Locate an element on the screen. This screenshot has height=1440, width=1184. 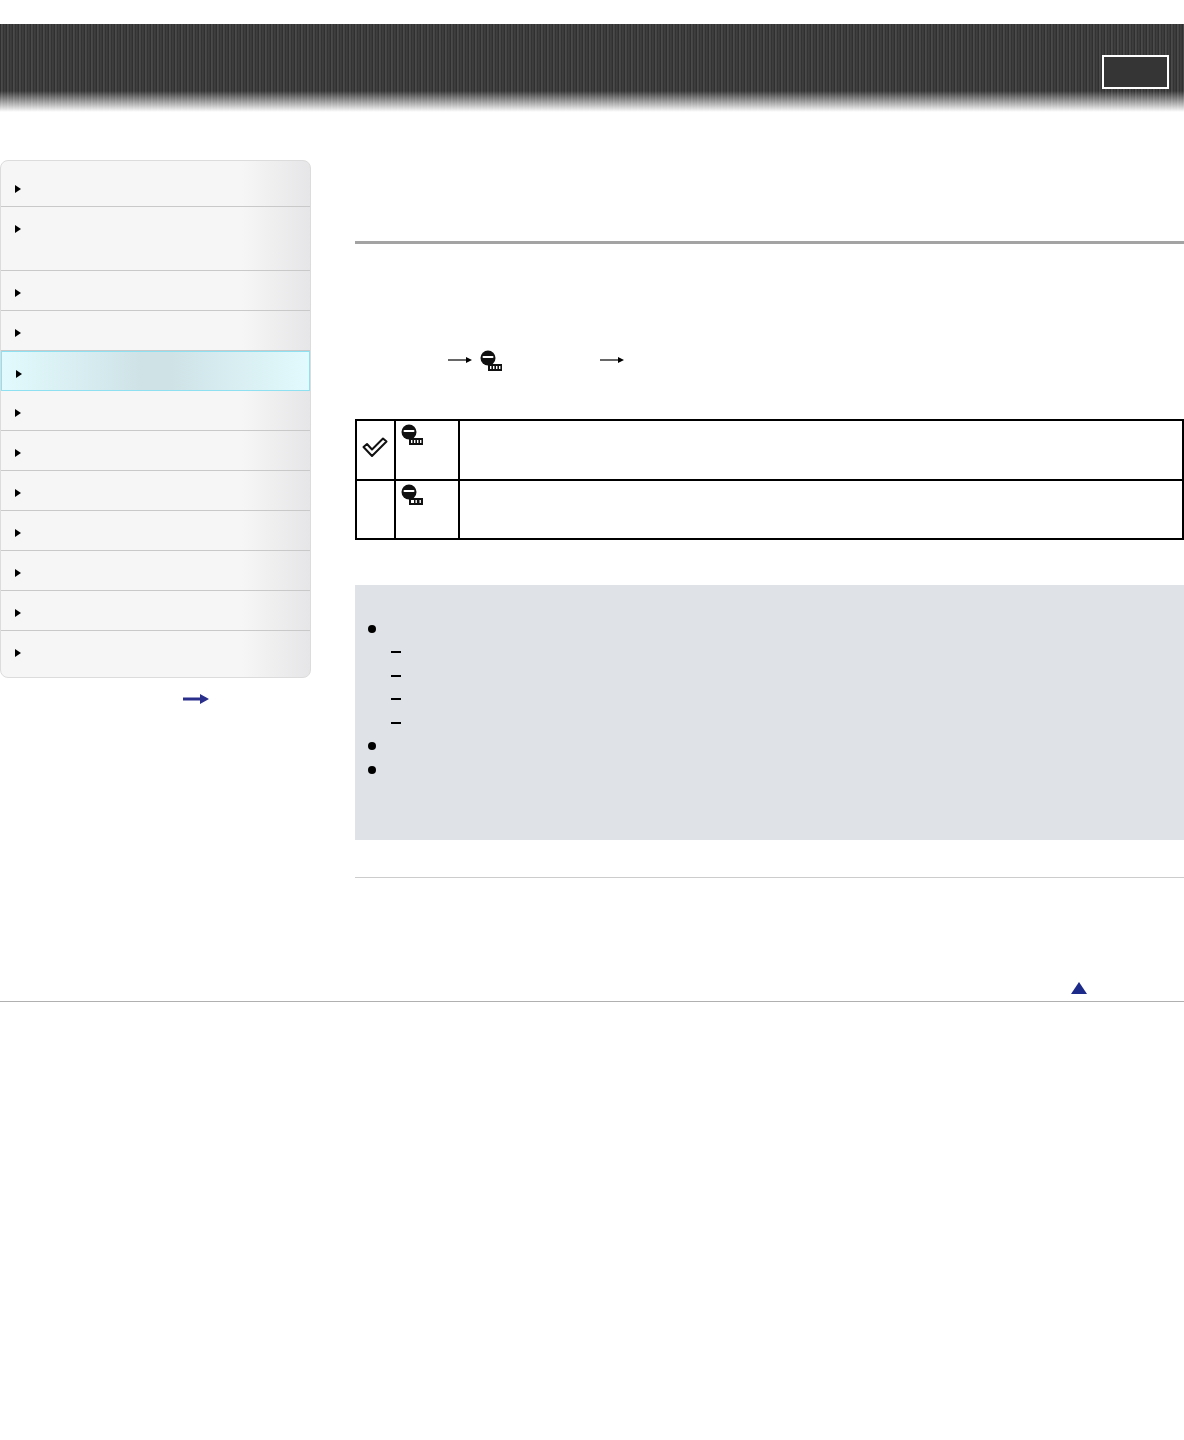
header-button is located at coordinates (1135, 72).